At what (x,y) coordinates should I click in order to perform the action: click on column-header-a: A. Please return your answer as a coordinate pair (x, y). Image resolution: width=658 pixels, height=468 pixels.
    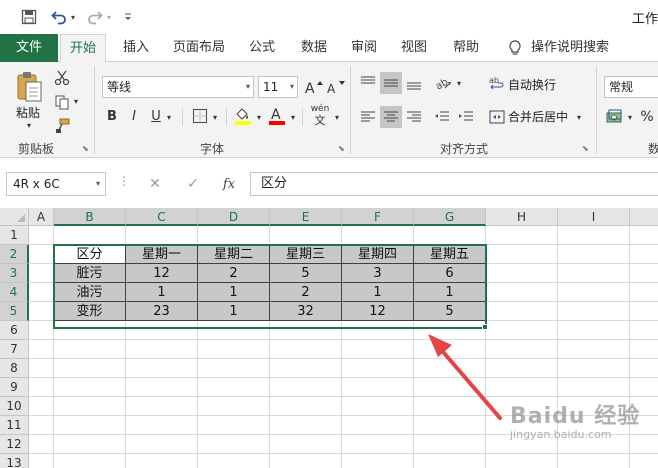
    Looking at the image, I should click on (41, 217).